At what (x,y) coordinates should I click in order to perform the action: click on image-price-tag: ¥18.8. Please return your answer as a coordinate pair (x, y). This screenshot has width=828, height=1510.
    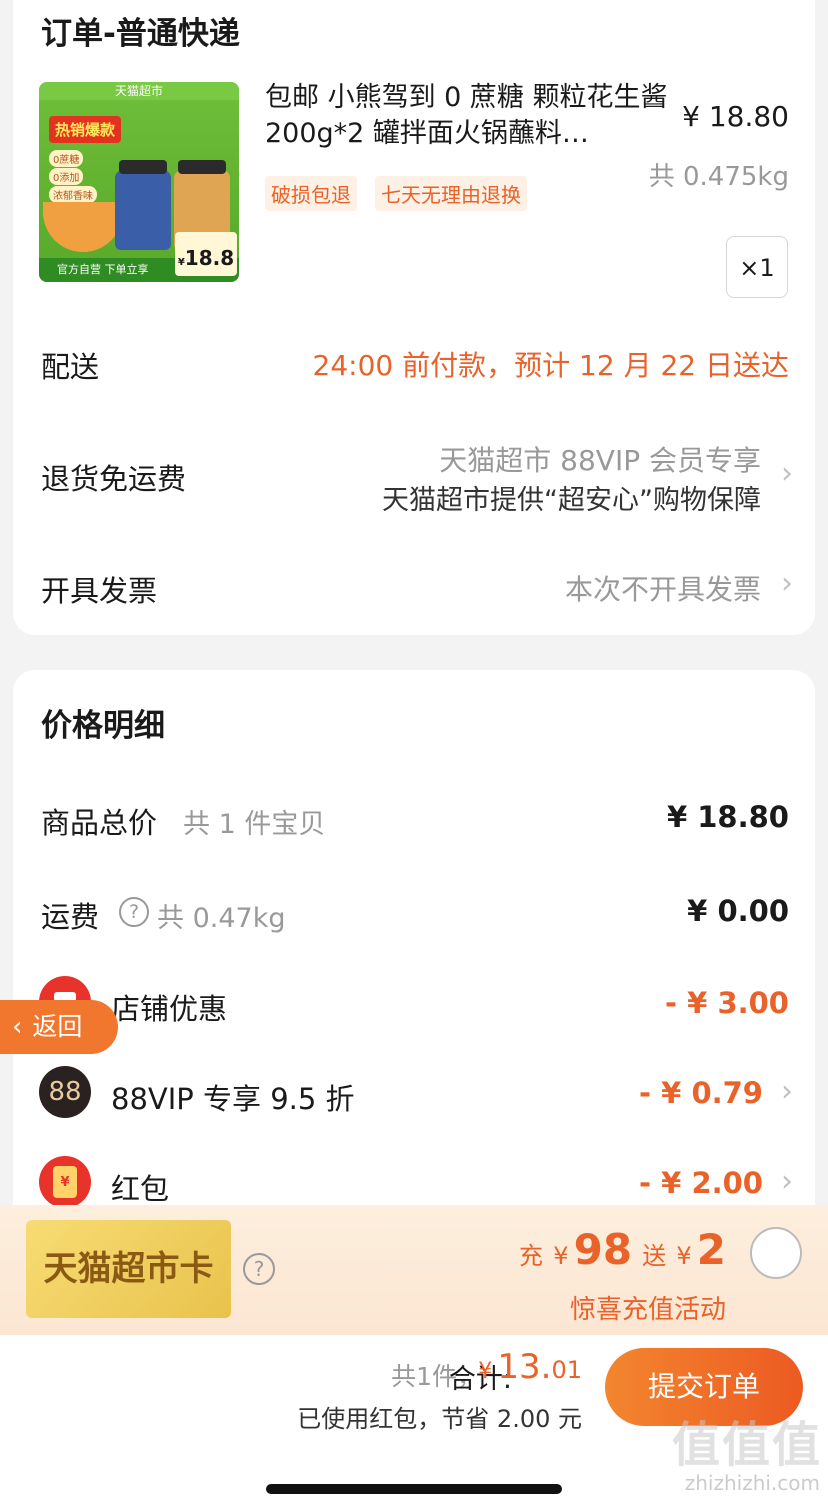
    Looking at the image, I should click on (206, 254).